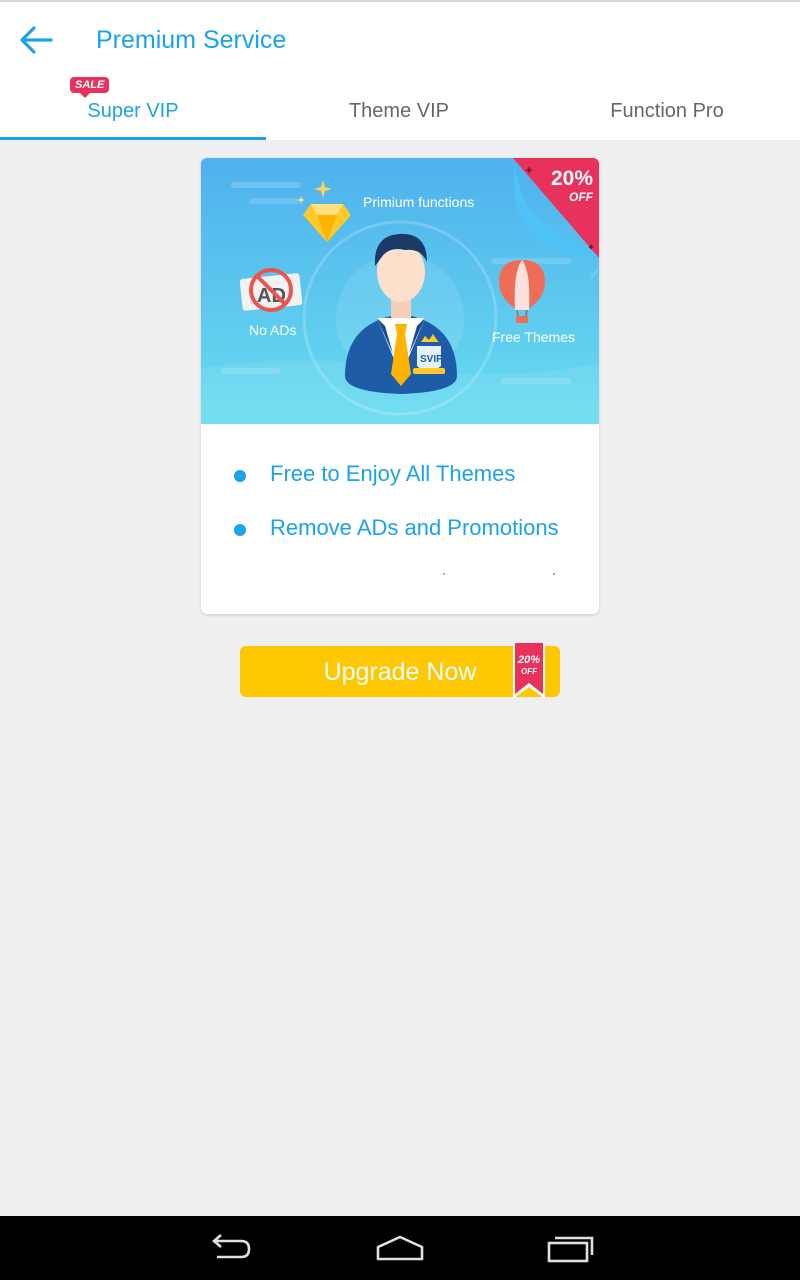  Describe the element at coordinates (191, 40) in the screenshot. I see `page-title: Premium Service` at that location.